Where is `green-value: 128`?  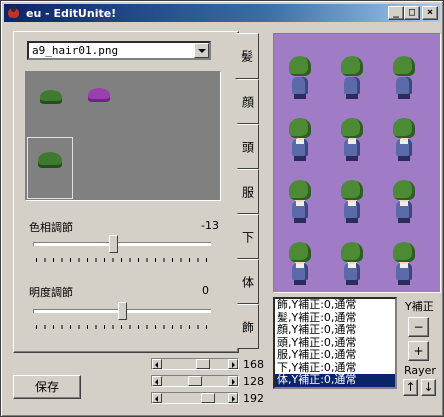 green-value: 128 is located at coordinates (253, 381).